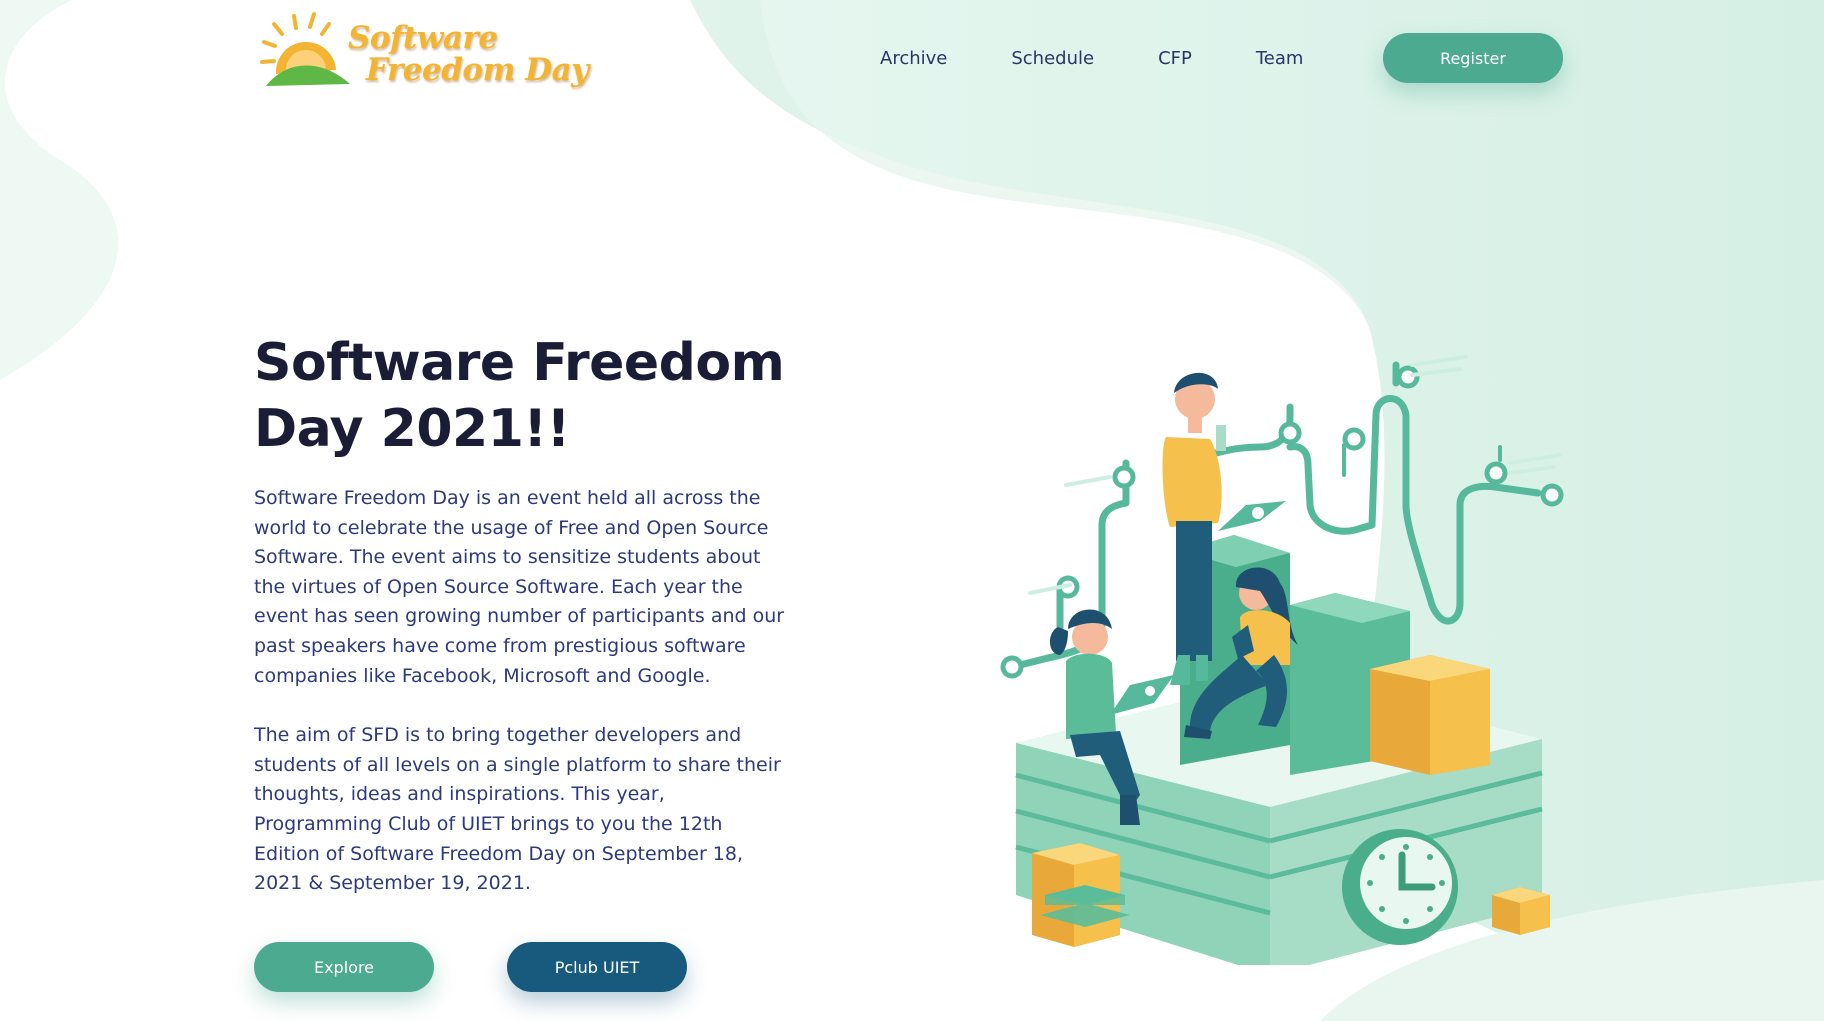  I want to click on nav-team: Team, so click(1280, 58).